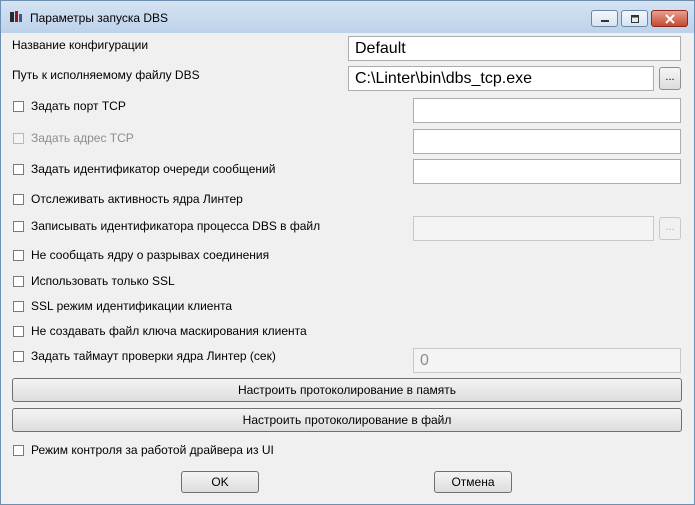 The width and height of the screenshot is (695, 505). Describe the element at coordinates (18, 450) in the screenshot. I see `driver-ui-mode-checkbox` at that location.